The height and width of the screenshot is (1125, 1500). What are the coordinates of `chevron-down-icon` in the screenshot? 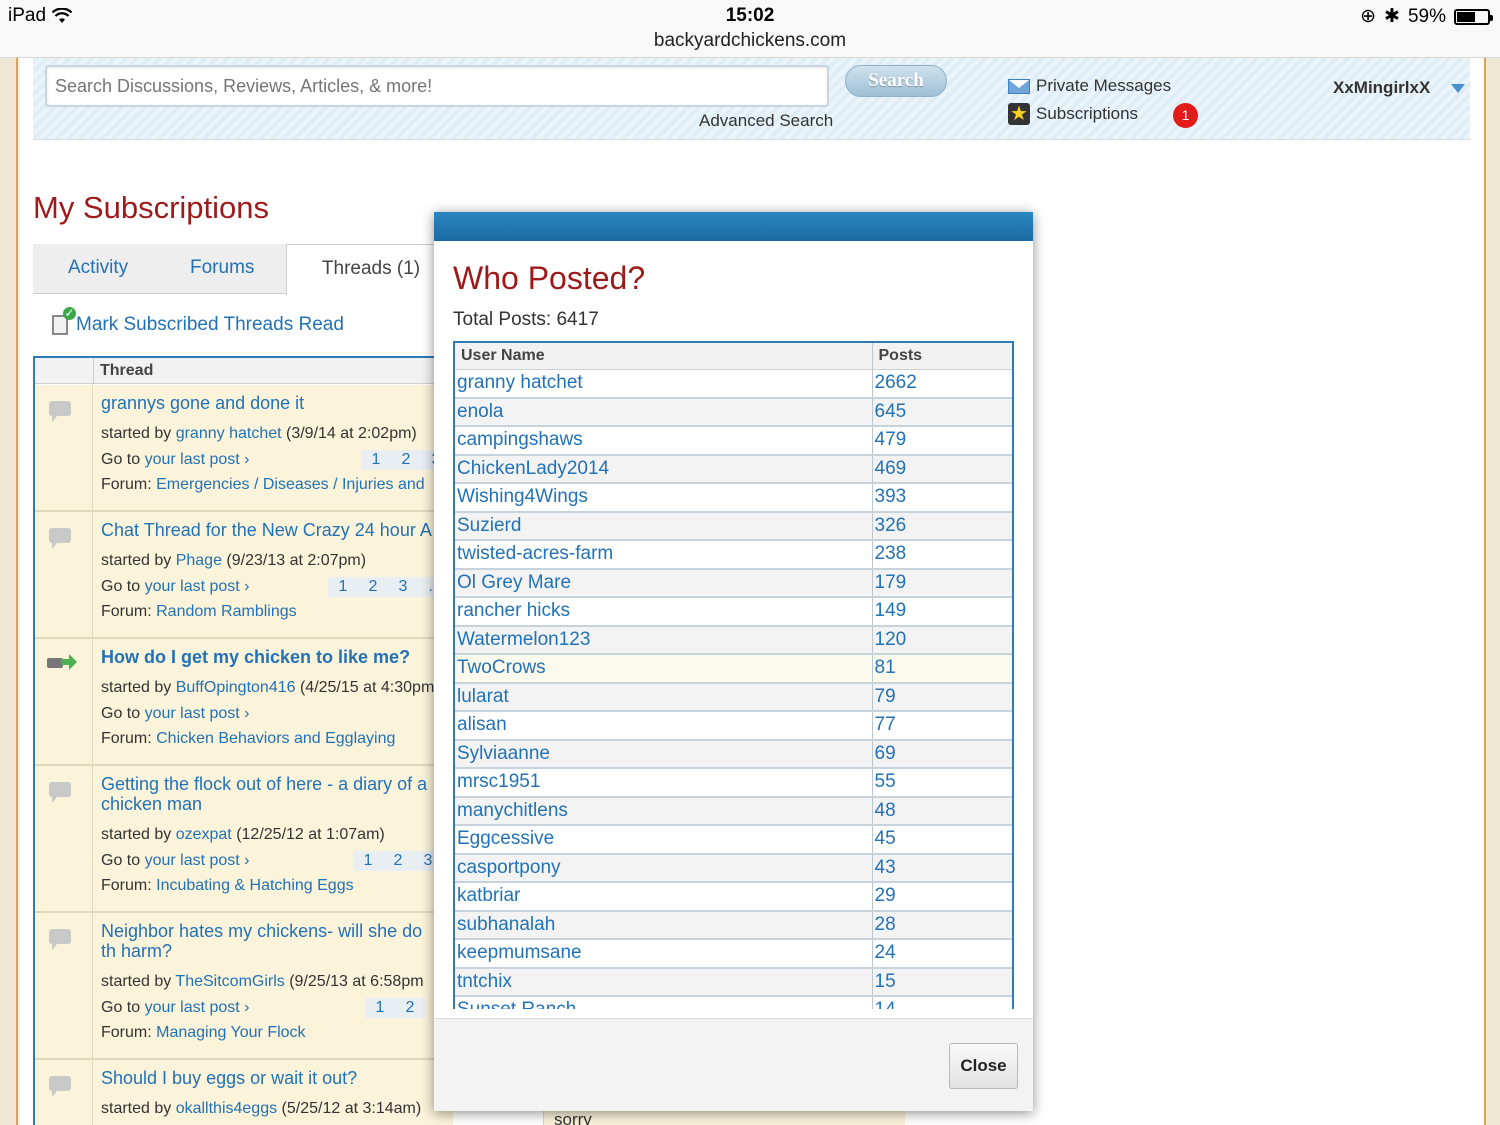 It's located at (1458, 88).